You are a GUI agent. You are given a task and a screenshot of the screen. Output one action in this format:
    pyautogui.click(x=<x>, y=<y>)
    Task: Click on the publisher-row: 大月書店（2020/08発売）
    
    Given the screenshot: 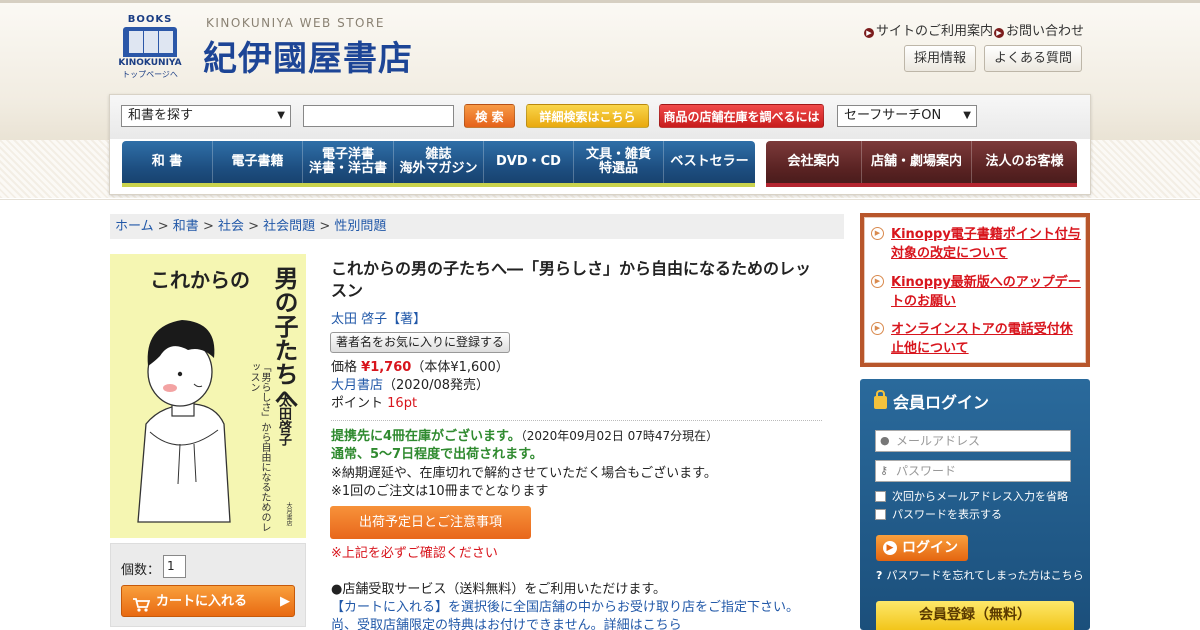 What is the action you would take?
    pyautogui.click(x=410, y=386)
    